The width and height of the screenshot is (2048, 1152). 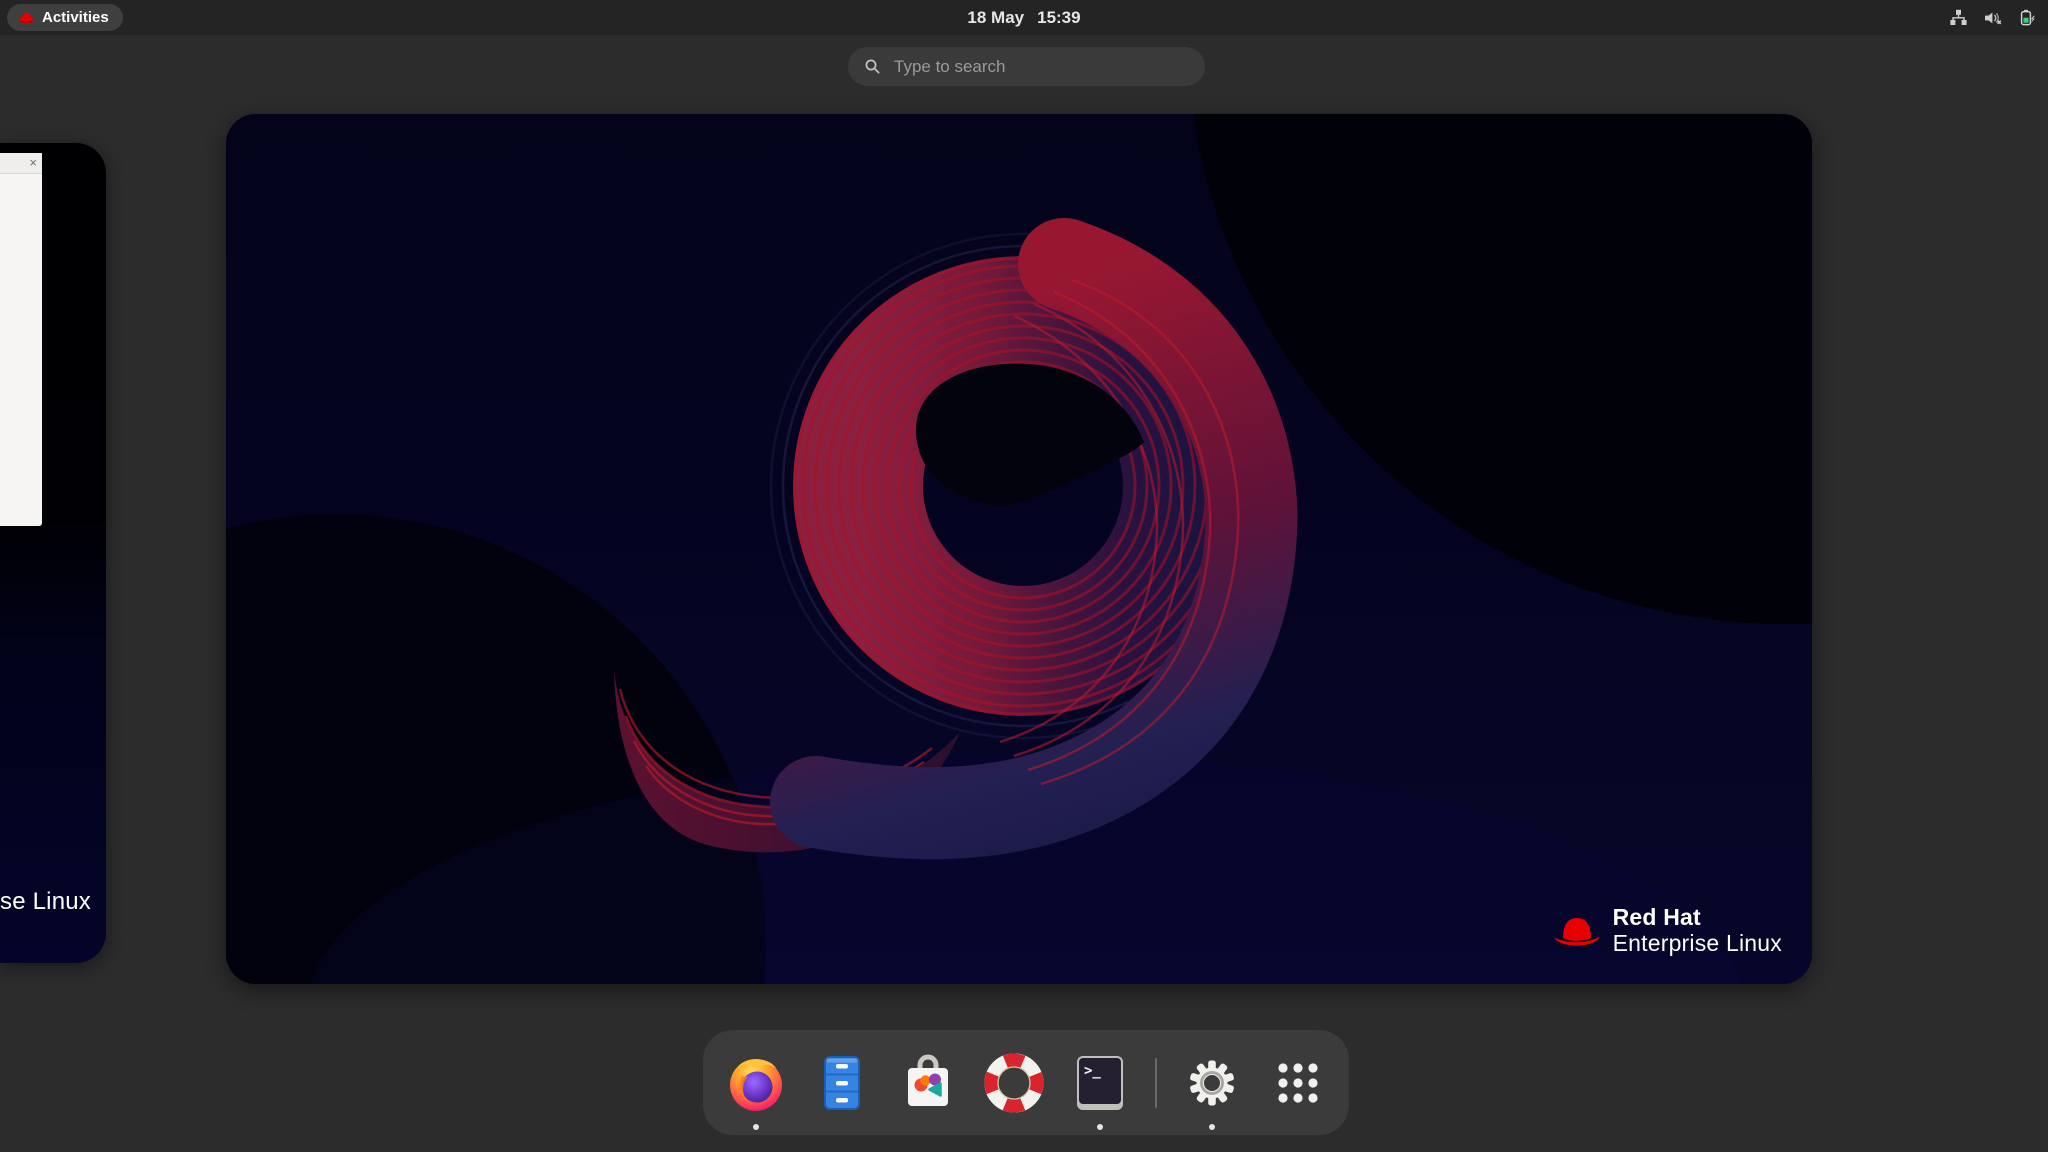 I want to click on brand-line1: Red Hat, so click(x=1656, y=917).